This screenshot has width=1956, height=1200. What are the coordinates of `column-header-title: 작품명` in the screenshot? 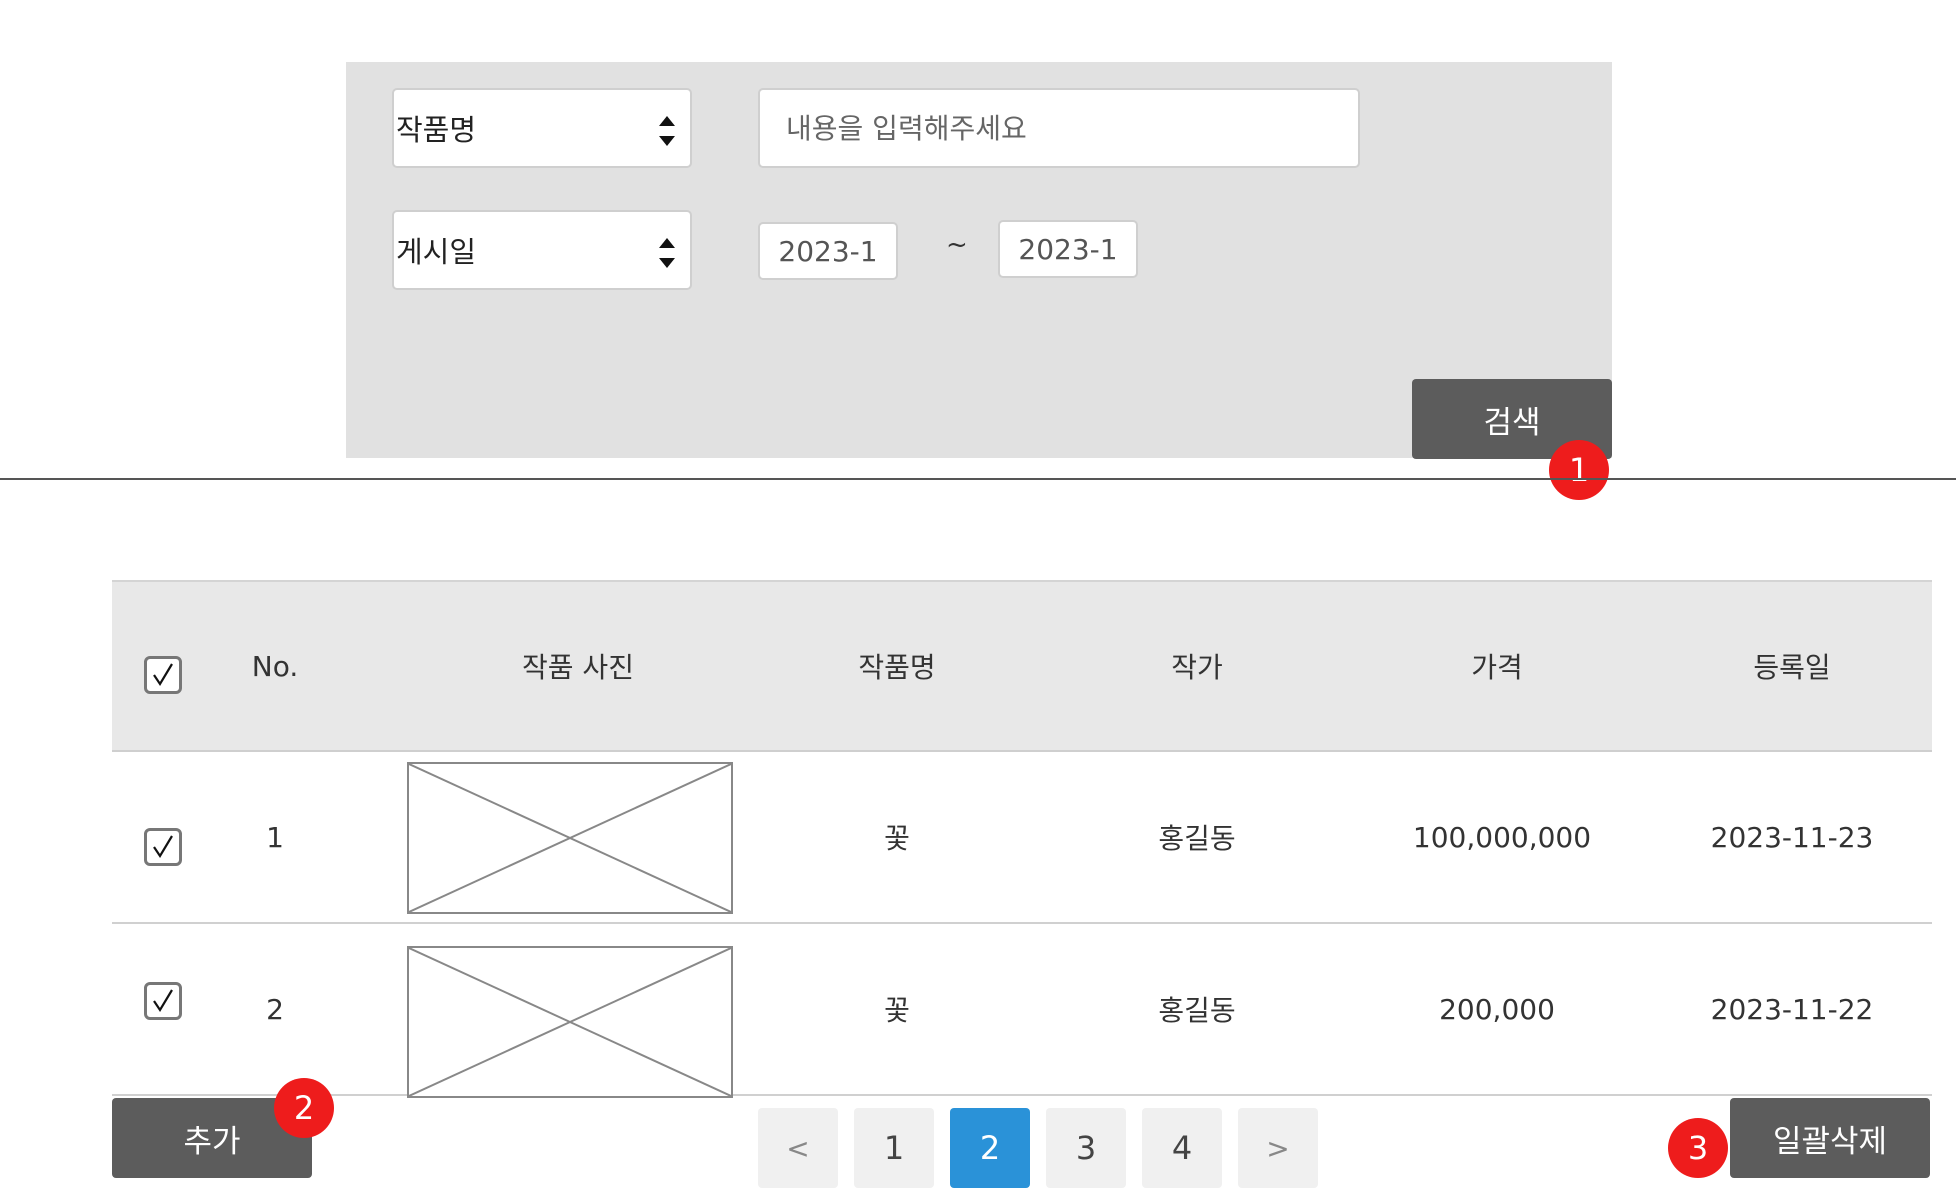 It's located at (897, 667).